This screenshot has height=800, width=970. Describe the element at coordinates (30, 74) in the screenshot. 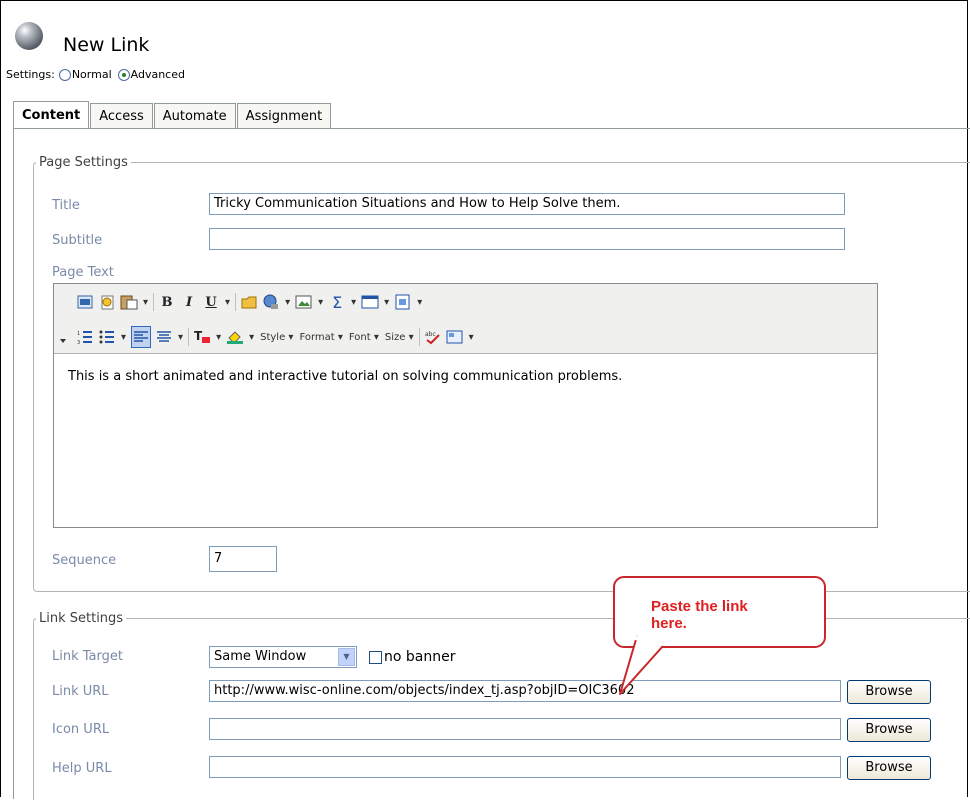

I see `settings-label: Settings:` at that location.